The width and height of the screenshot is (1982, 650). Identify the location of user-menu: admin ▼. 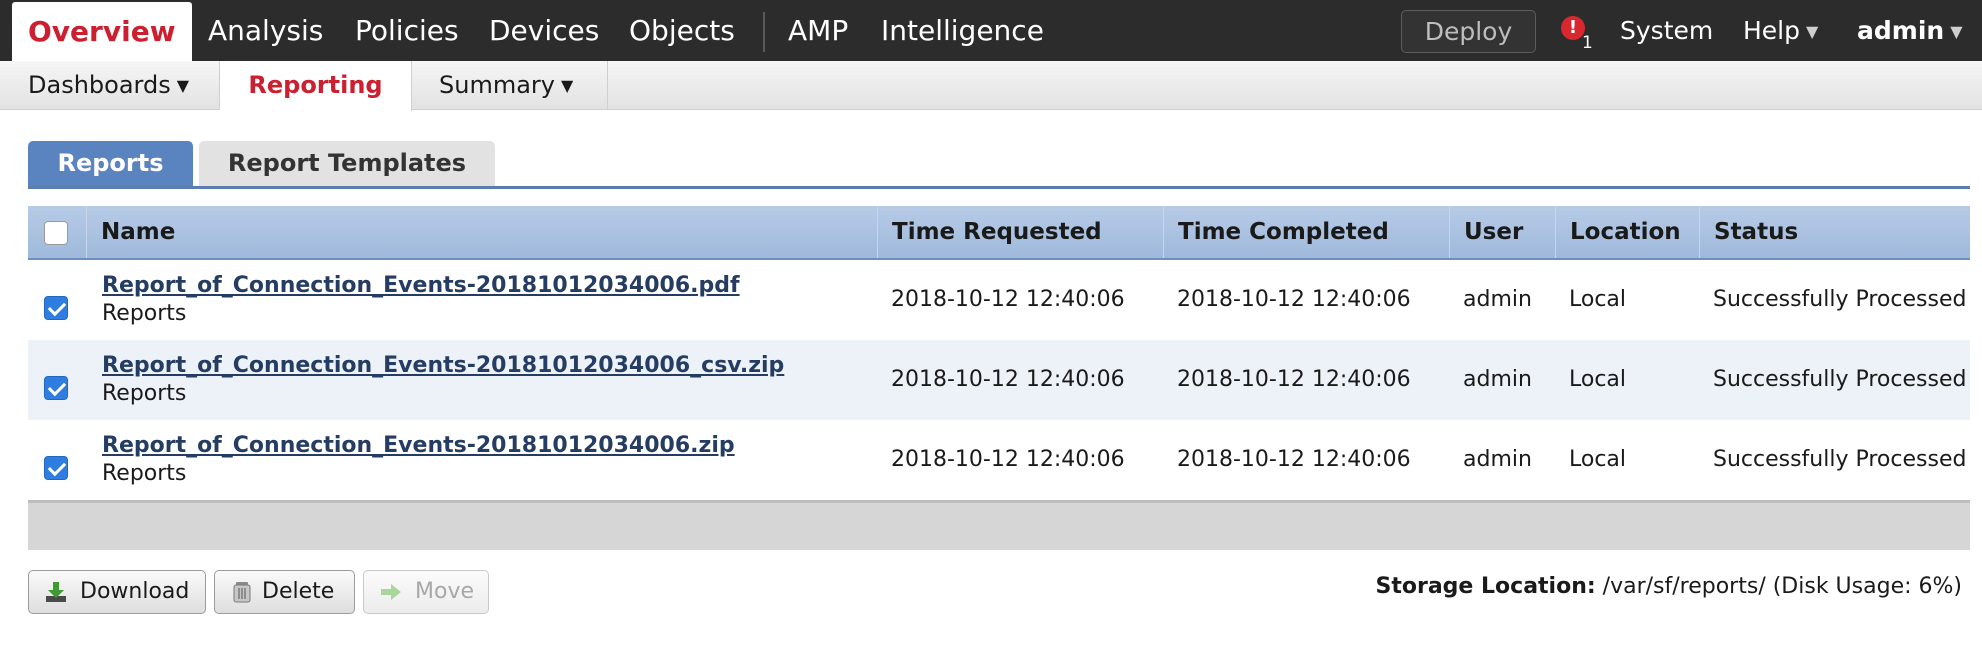
(1910, 30).